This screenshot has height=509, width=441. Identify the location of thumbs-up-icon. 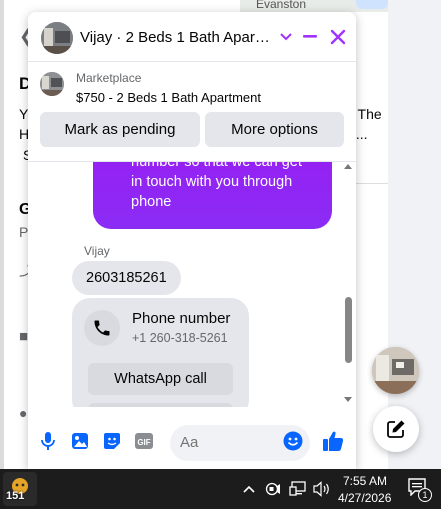
(333, 441).